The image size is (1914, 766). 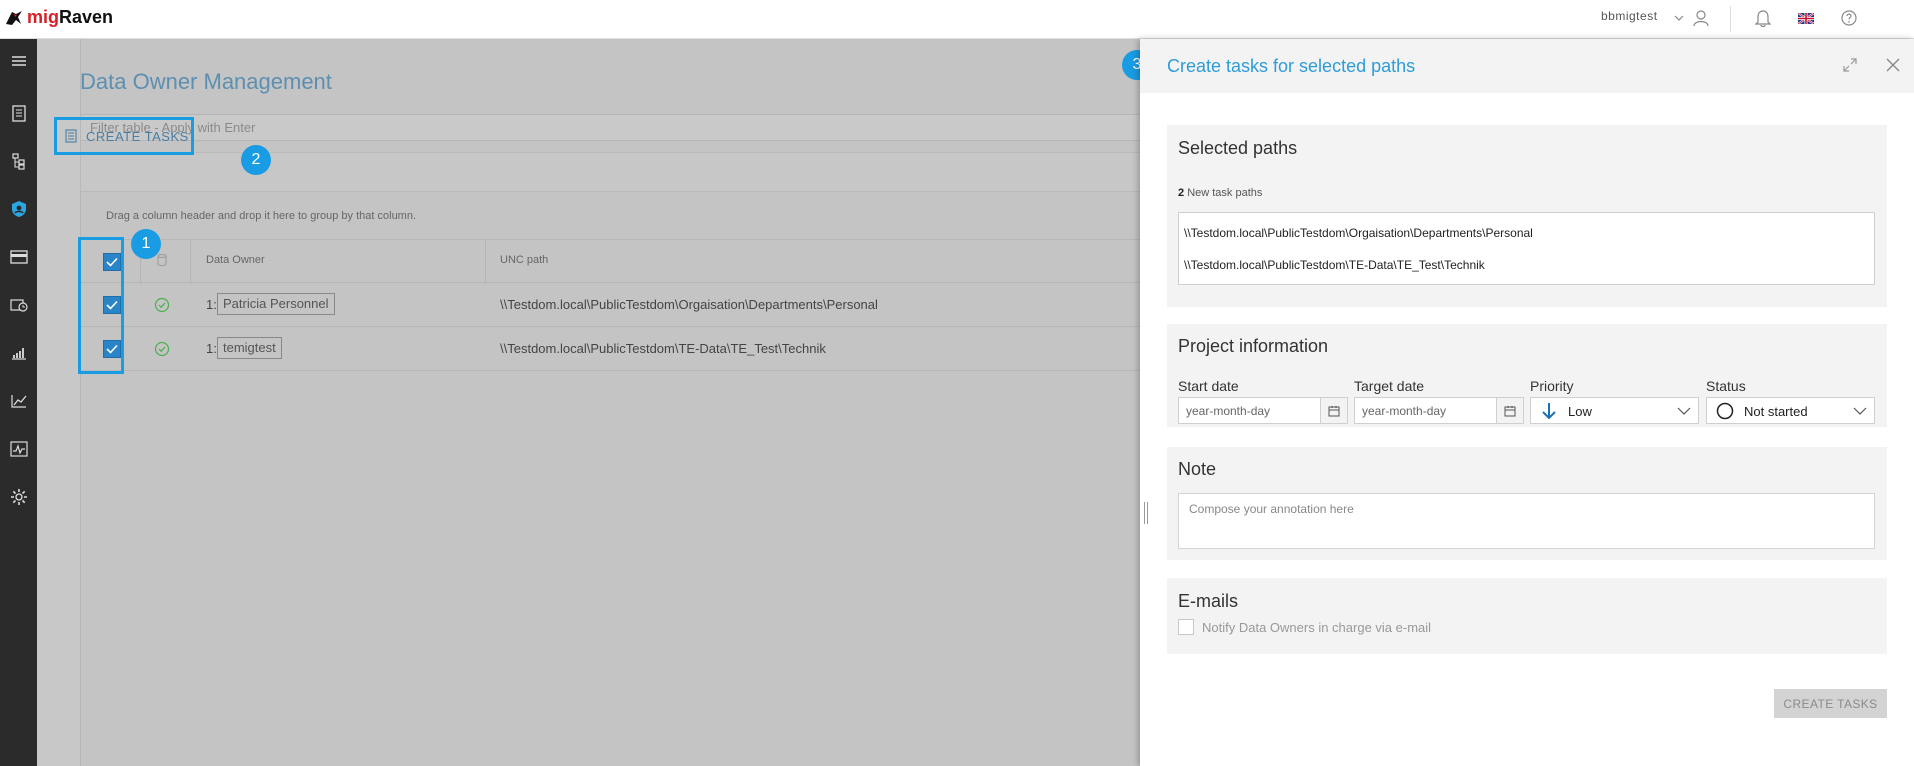 I want to click on target-date-placeholder: year-month-day, so click(x=1404, y=411).